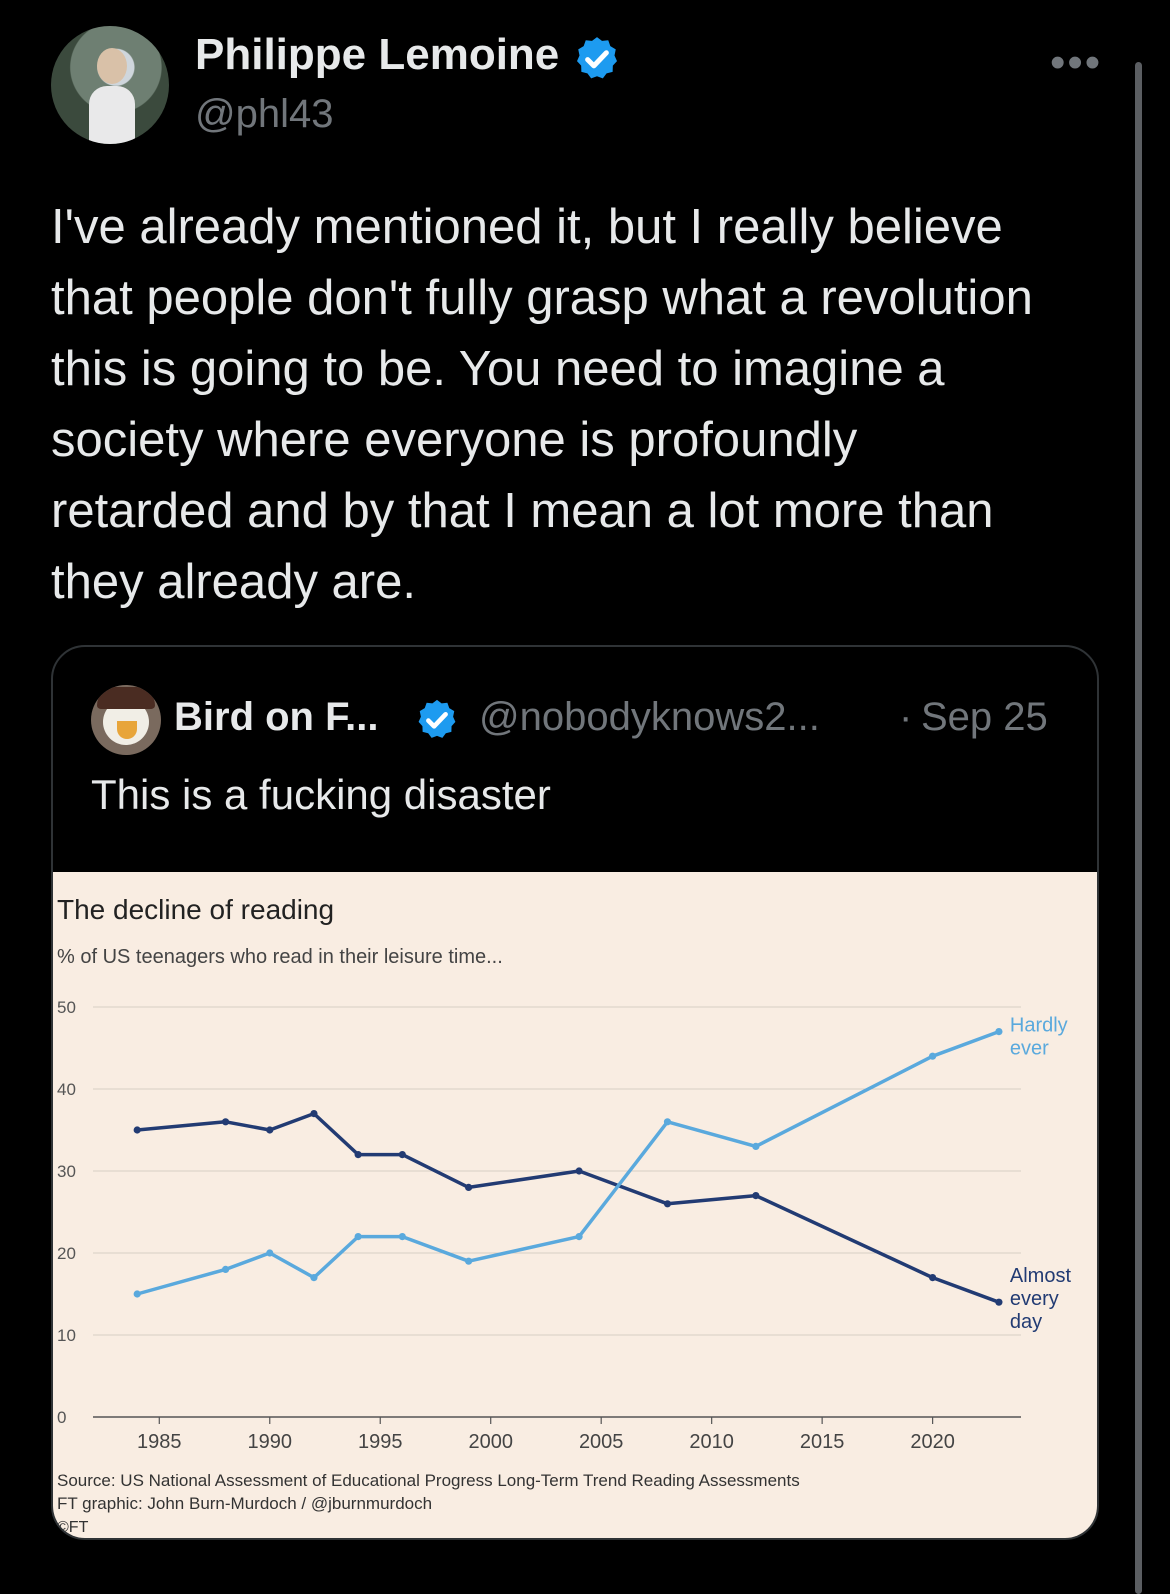 The height and width of the screenshot is (1594, 1170). What do you see at coordinates (126, 698) in the screenshot?
I see `avatar-hat` at bounding box center [126, 698].